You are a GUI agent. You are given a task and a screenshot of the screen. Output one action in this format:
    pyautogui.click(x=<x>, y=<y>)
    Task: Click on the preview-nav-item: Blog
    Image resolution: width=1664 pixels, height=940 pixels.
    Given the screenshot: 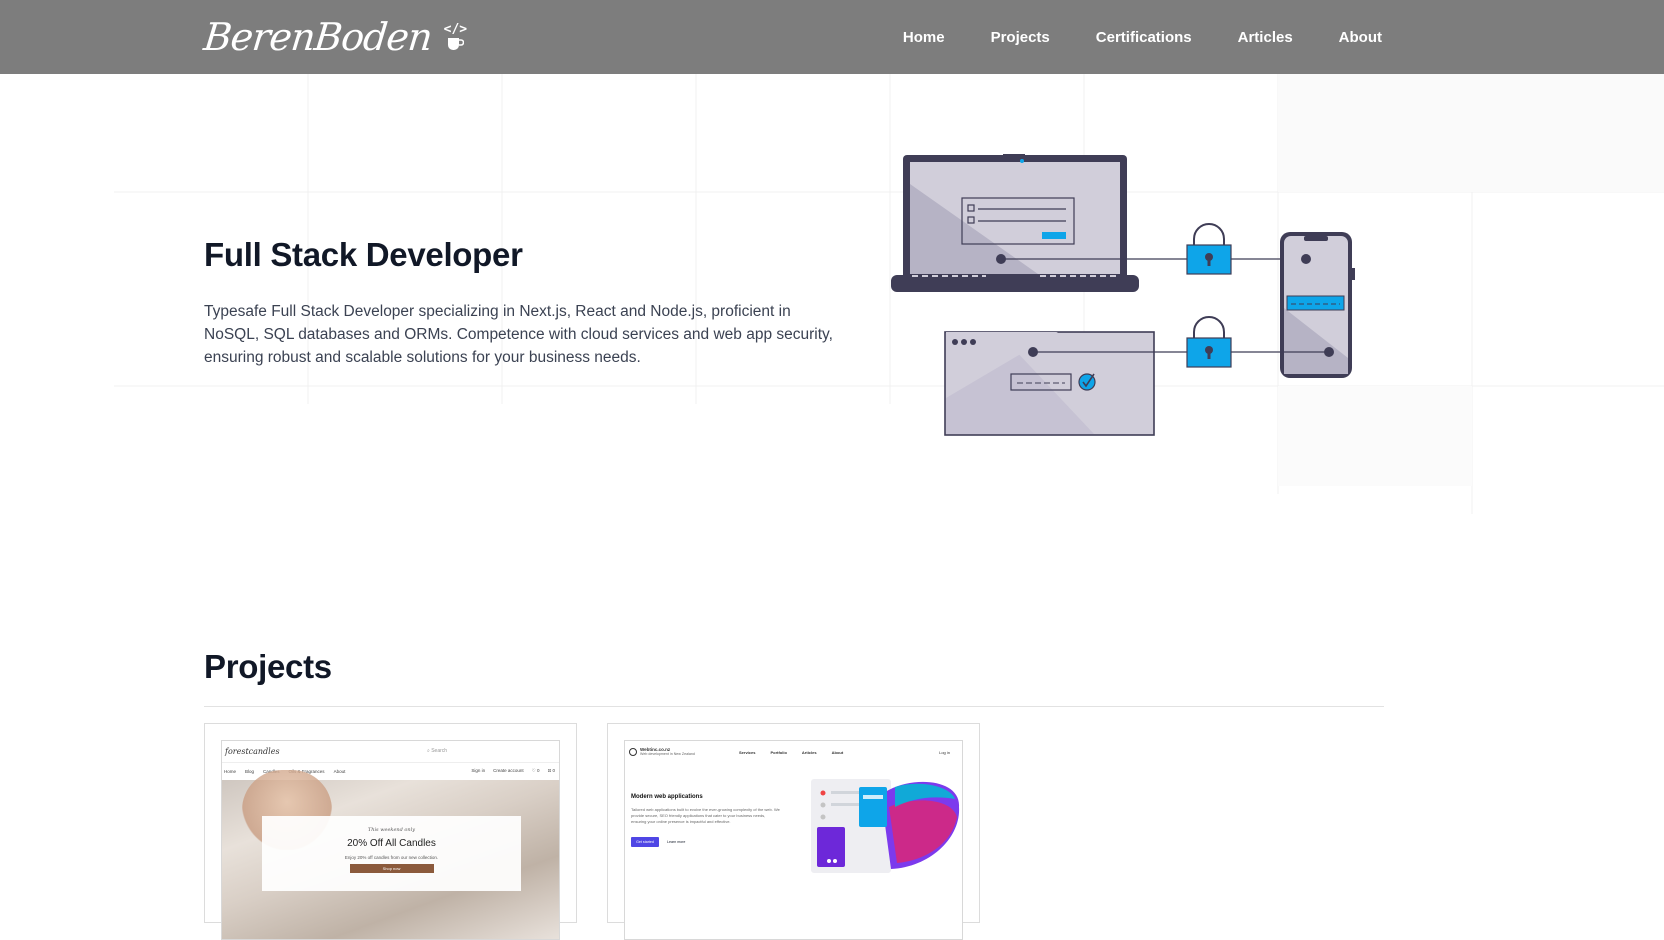 What is the action you would take?
    pyautogui.click(x=250, y=771)
    